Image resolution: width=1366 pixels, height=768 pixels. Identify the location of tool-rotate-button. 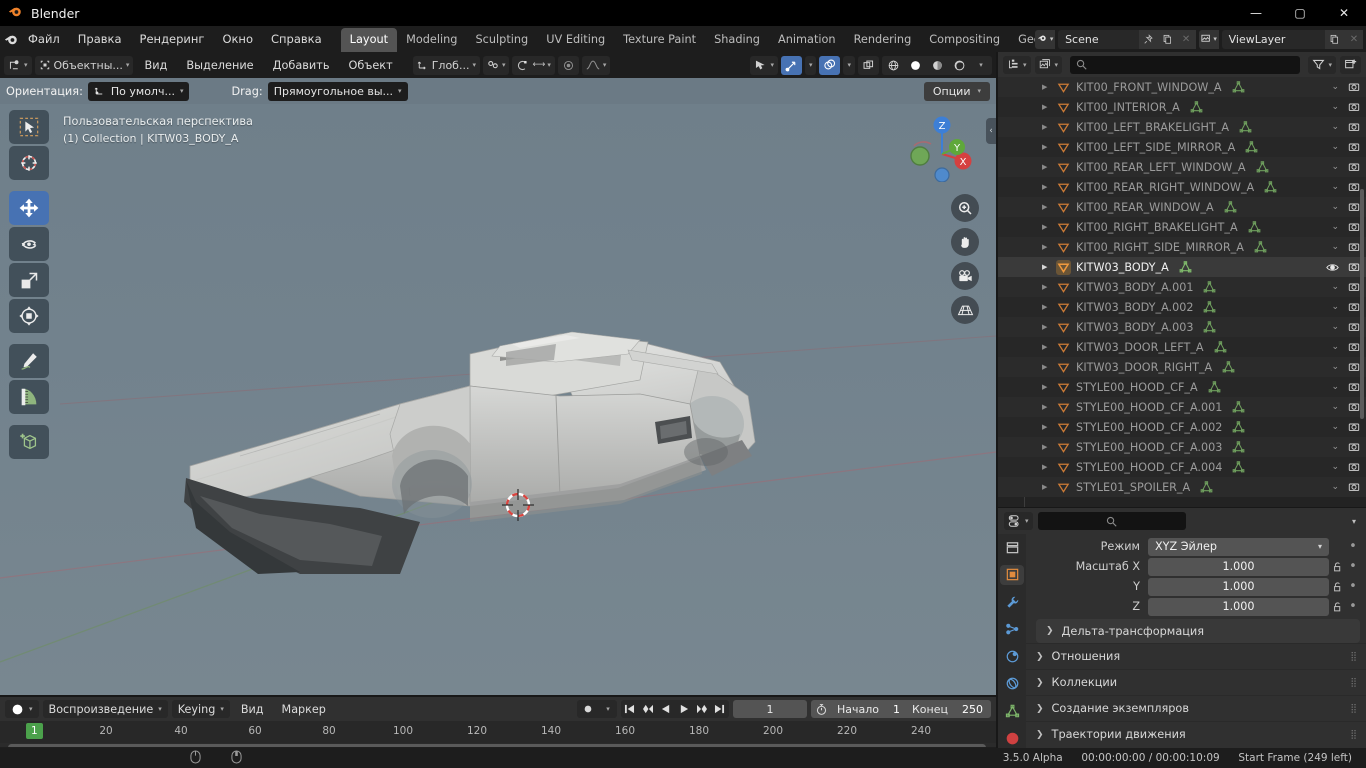
(29, 244).